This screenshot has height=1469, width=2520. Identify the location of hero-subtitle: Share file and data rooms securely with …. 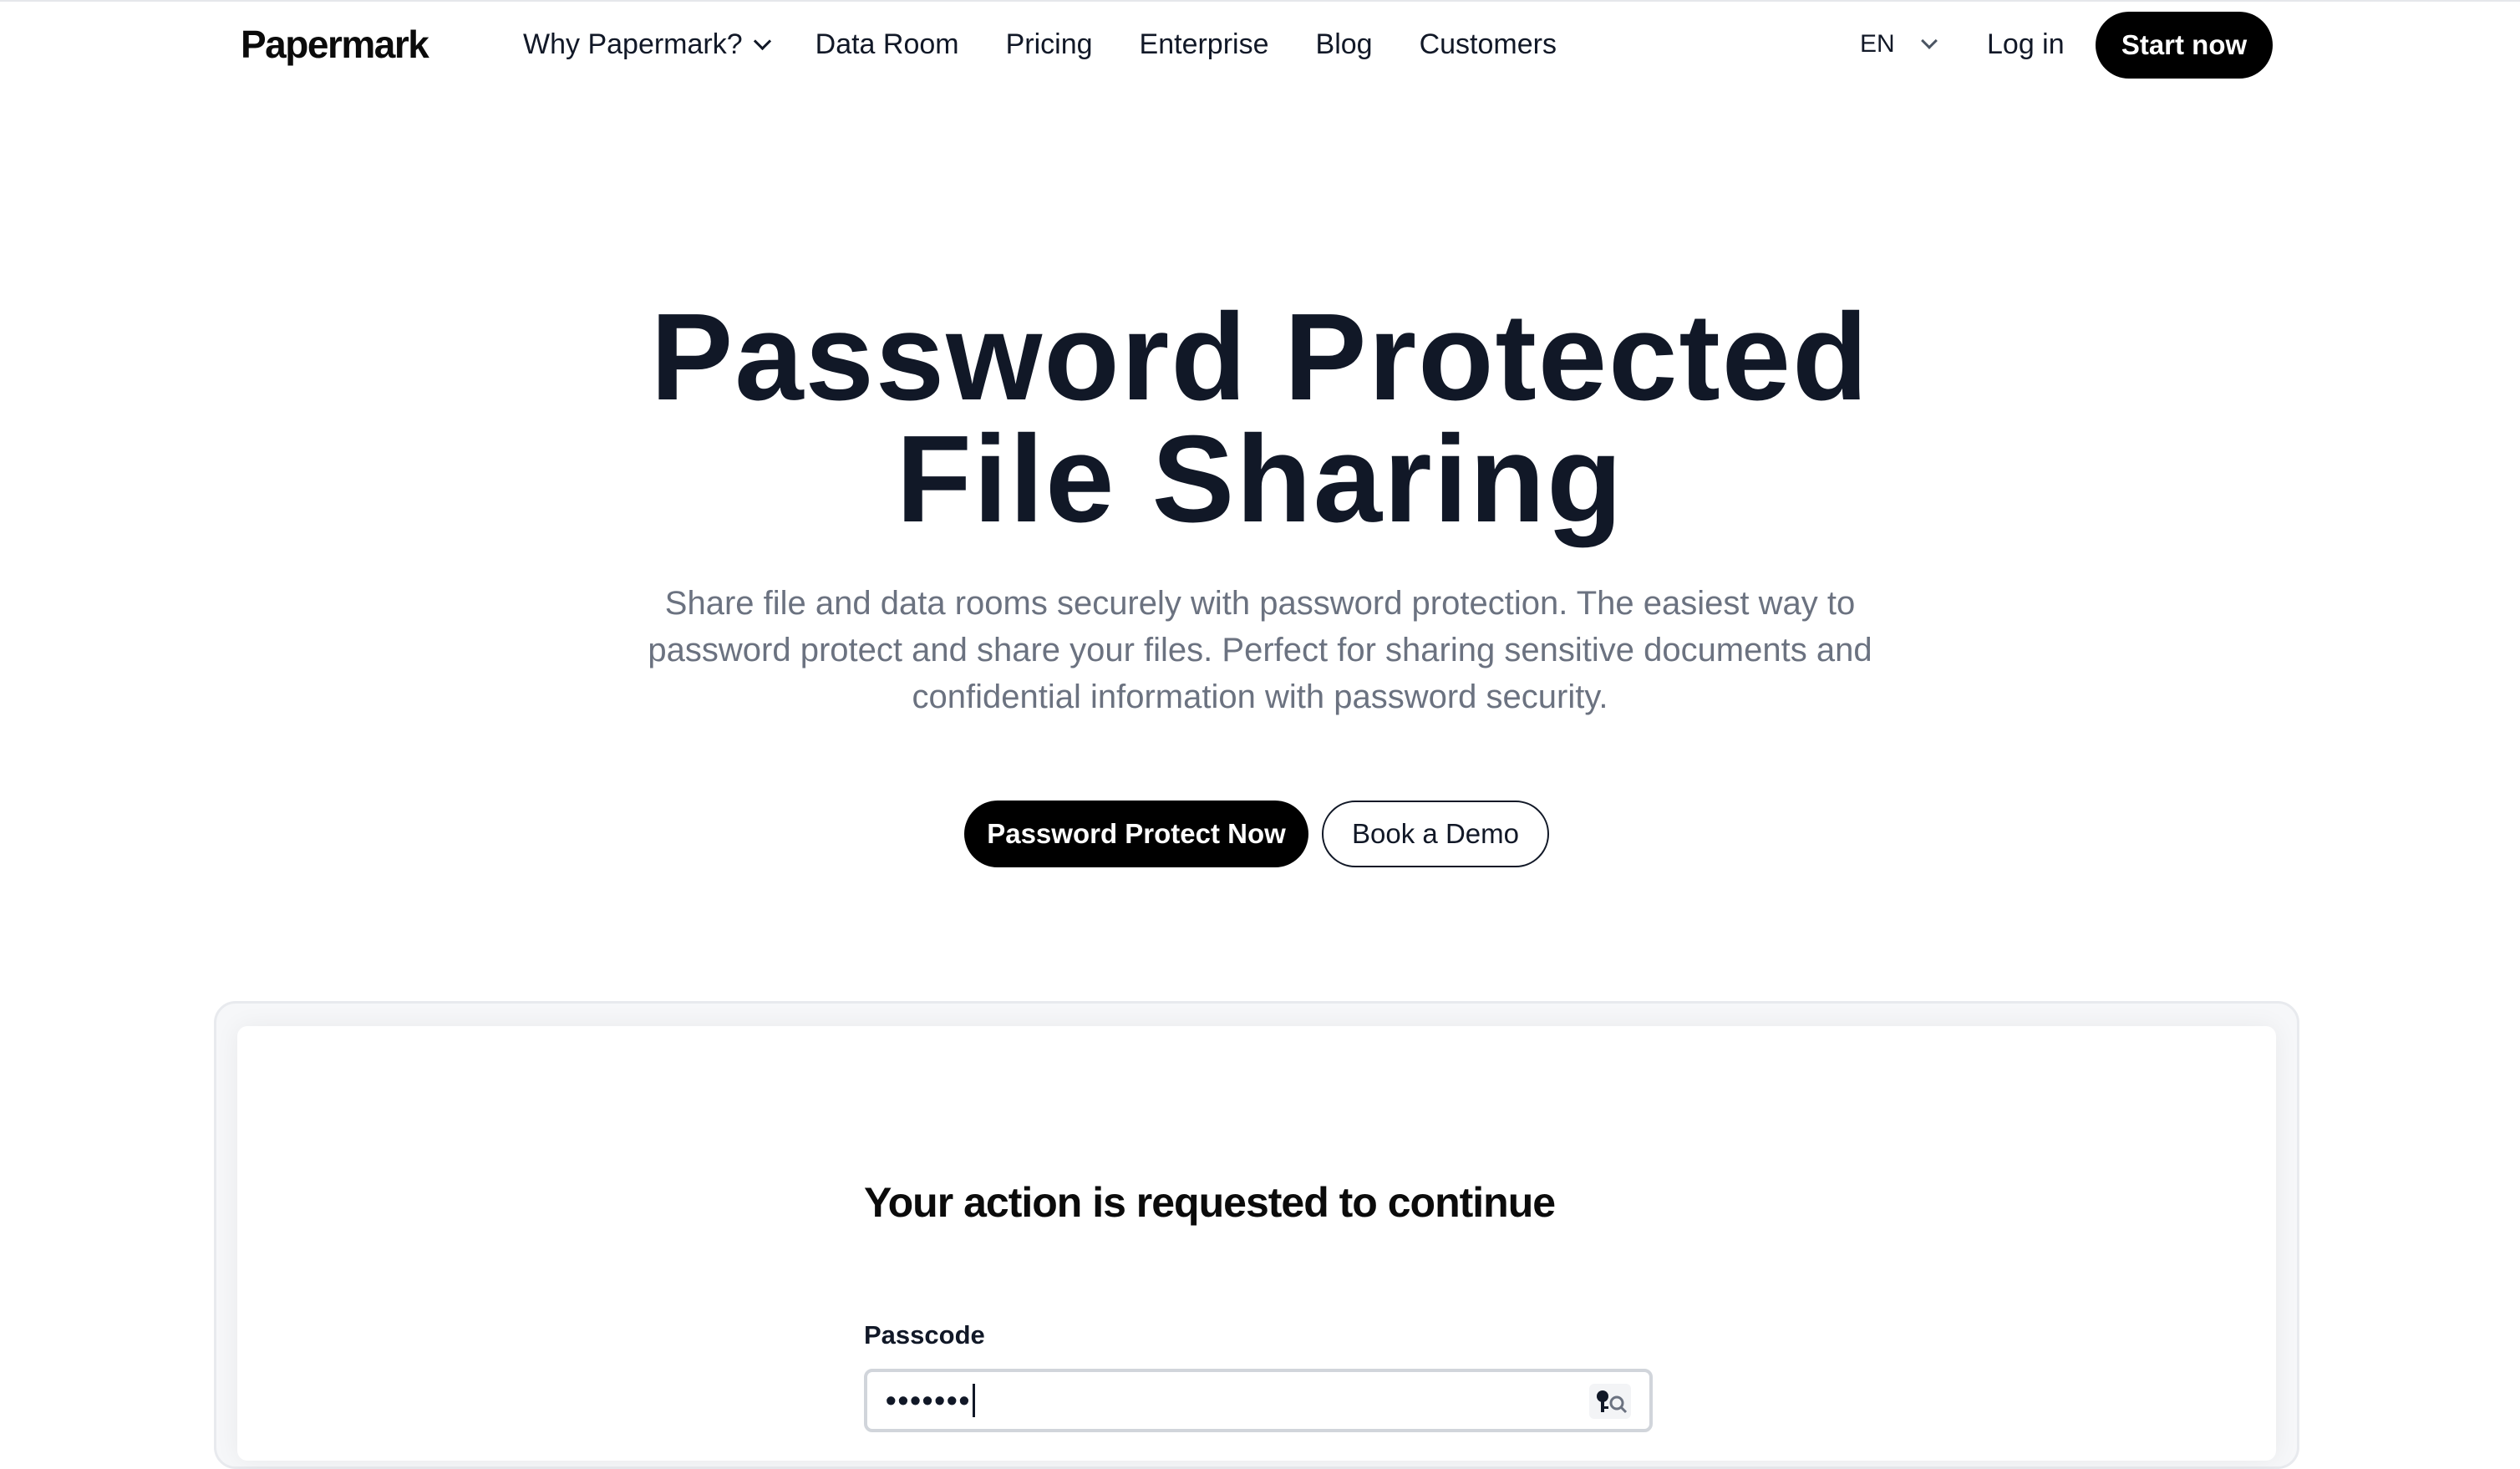
(1260, 650).